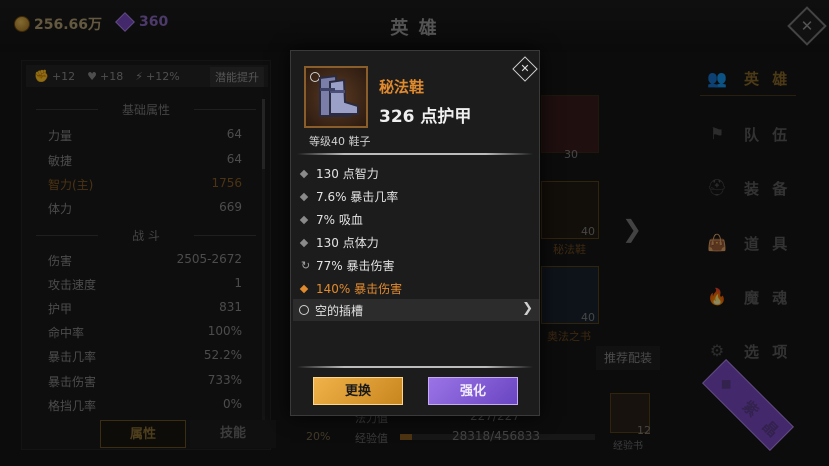 The width and height of the screenshot is (829, 466). I want to click on item-stat: 130 点智力, so click(339, 173).